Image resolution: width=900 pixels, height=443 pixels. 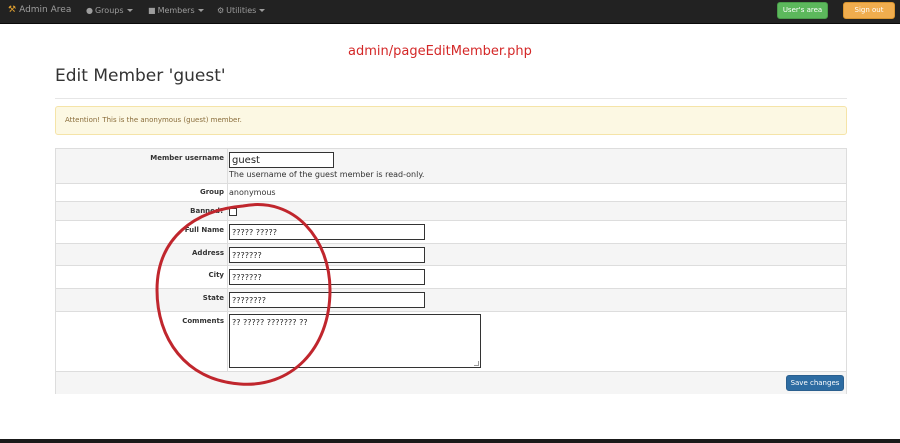 I want to click on nav-members-label: Members, so click(x=176, y=10).